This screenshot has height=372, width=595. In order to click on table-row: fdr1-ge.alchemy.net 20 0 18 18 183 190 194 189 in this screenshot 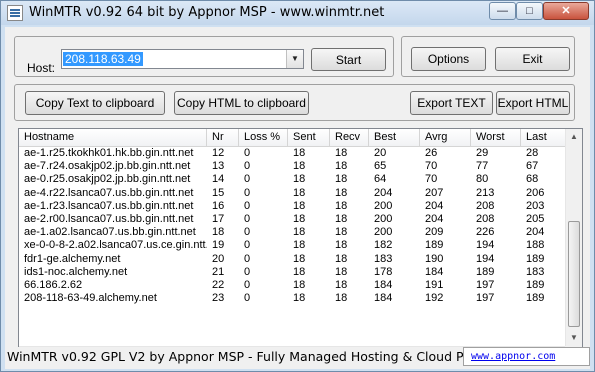, I will do `click(292, 259)`.